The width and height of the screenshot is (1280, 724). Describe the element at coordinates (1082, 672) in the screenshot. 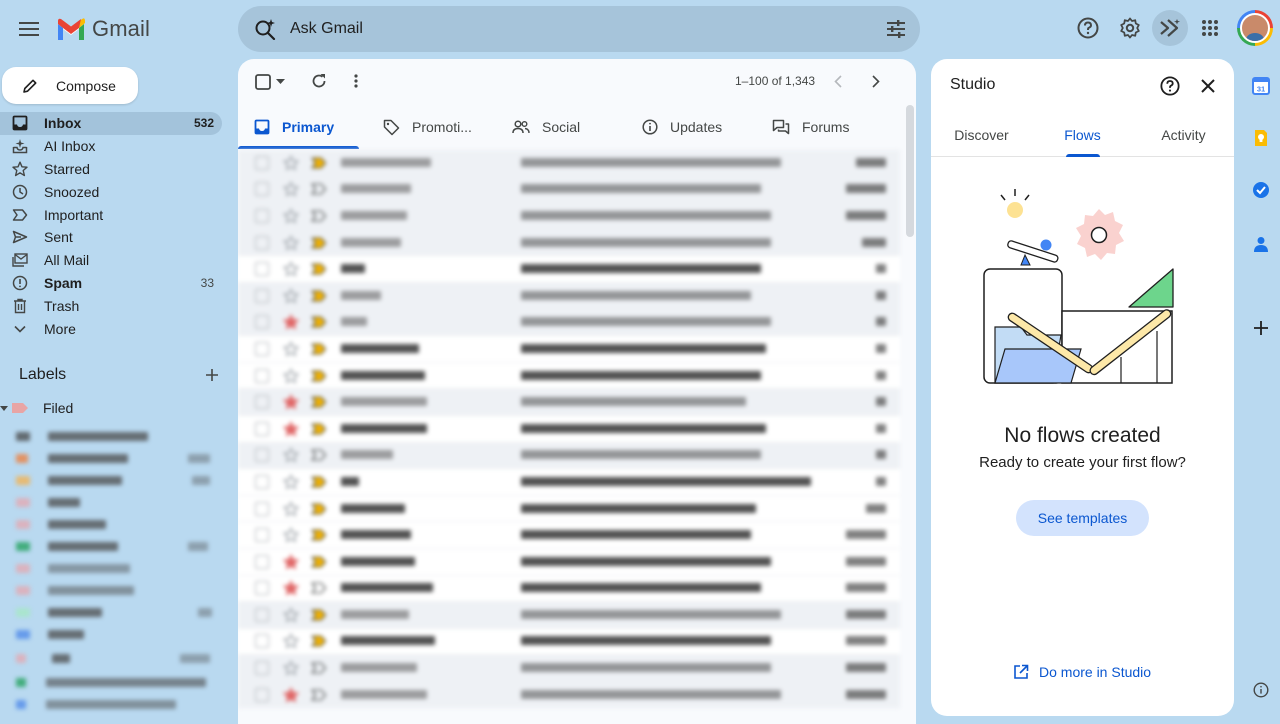

I see `do-more-in-studio-link: Do more in Studio` at that location.